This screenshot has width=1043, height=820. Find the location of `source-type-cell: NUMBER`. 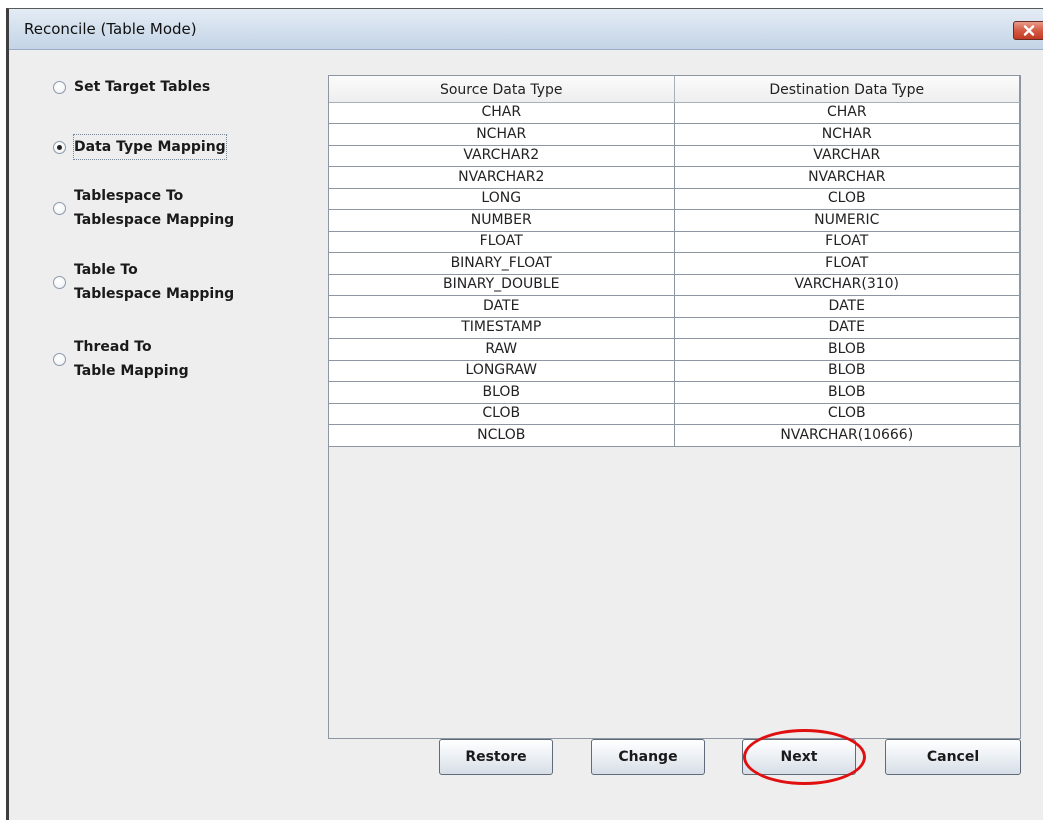

source-type-cell: NUMBER is located at coordinates (502, 220).